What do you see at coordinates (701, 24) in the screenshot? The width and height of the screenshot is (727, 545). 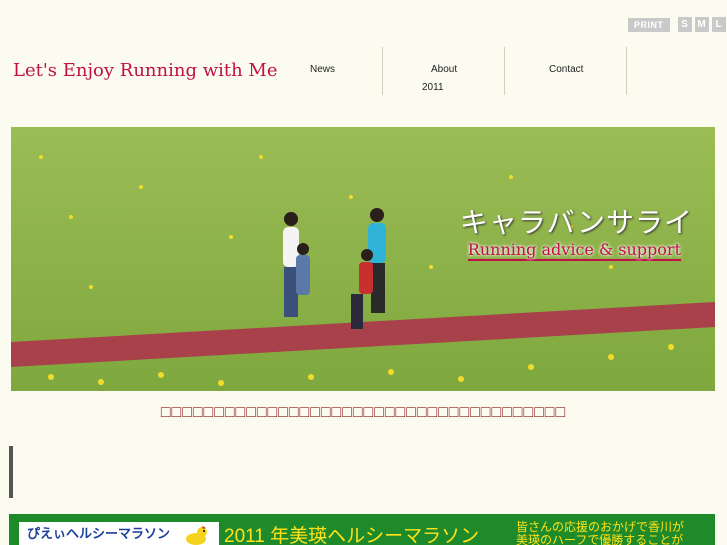 I see `font-size-medium-button: M` at bounding box center [701, 24].